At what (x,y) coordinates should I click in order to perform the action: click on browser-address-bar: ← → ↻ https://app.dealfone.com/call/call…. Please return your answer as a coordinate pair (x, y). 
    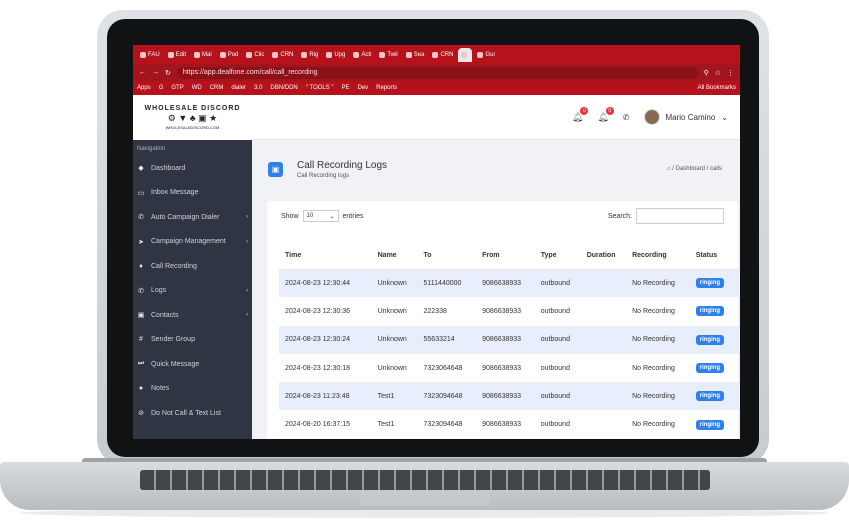
    Looking at the image, I should click on (436, 72).